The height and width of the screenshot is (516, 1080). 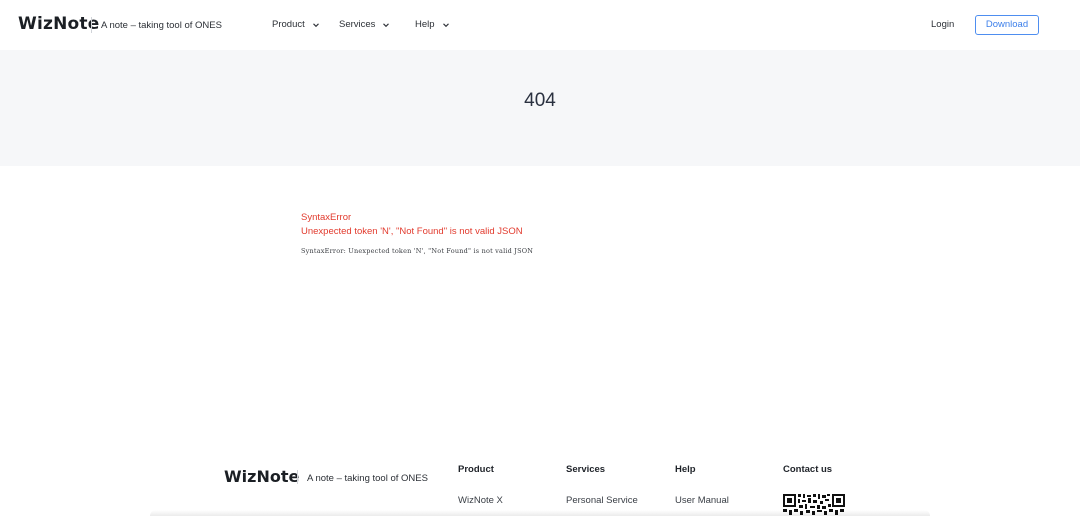 I want to click on footer-column-services: Services Personal Service, so click(x=602, y=485).